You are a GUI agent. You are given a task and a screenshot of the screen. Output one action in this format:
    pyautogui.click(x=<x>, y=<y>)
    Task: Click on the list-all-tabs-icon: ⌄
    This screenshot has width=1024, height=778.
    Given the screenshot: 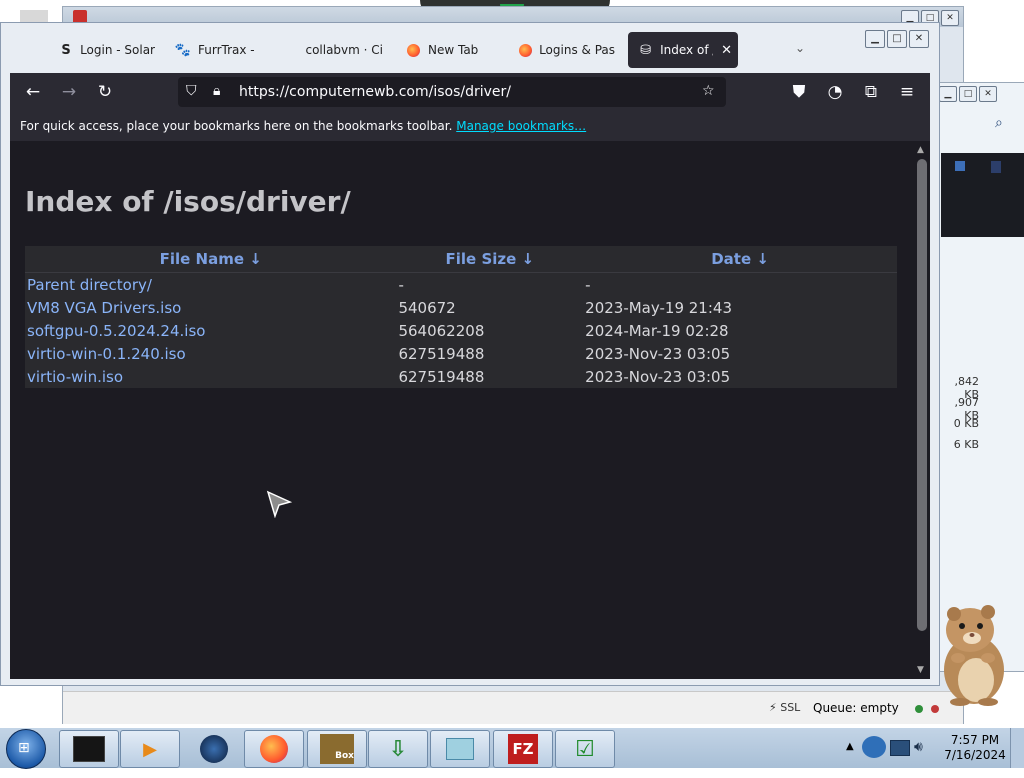 What is the action you would take?
    pyautogui.click(x=800, y=48)
    